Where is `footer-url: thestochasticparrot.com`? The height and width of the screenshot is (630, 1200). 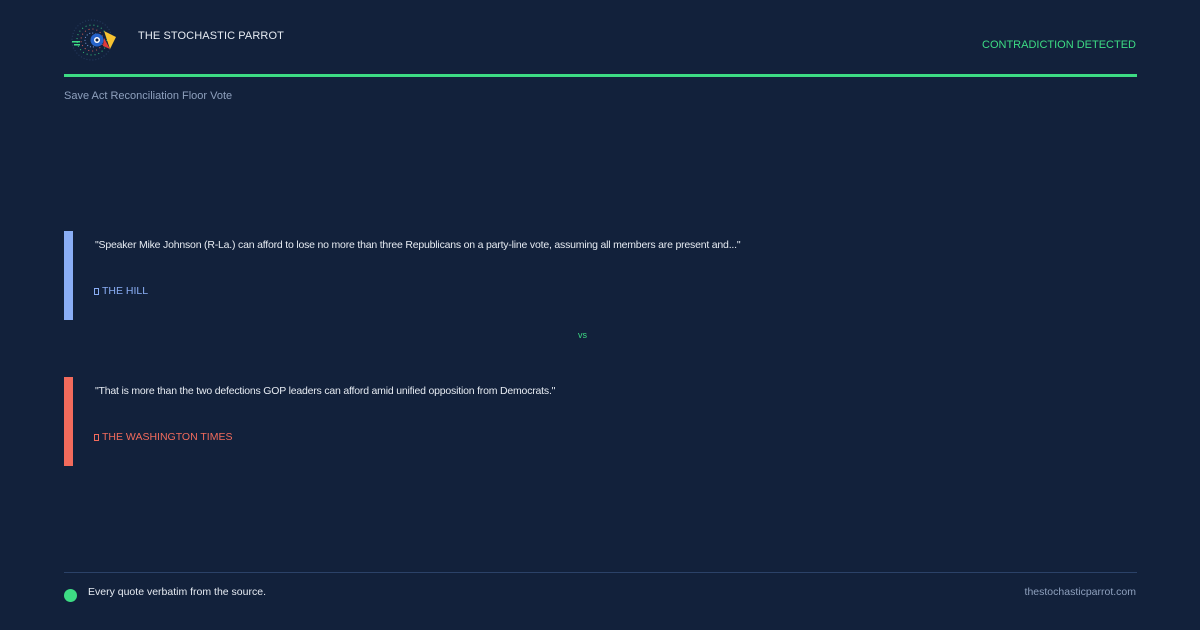 footer-url: thestochasticparrot.com is located at coordinates (1080, 592).